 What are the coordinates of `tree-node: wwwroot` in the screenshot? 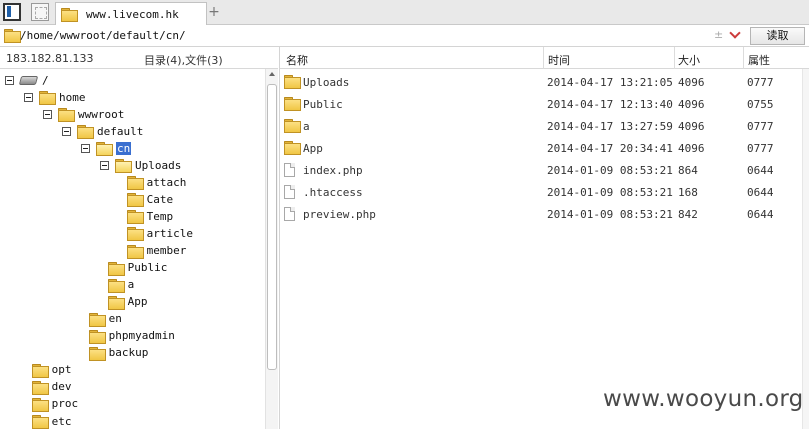 It's located at (83, 114).